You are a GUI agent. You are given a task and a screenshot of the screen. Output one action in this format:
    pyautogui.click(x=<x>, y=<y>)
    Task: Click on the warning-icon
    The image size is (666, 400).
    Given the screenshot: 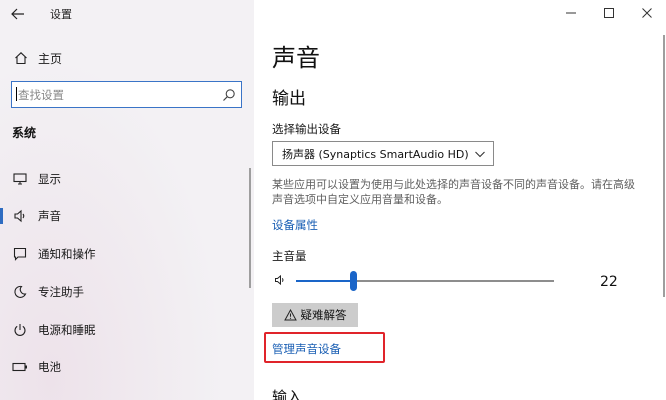 What is the action you would take?
    pyautogui.click(x=290, y=315)
    